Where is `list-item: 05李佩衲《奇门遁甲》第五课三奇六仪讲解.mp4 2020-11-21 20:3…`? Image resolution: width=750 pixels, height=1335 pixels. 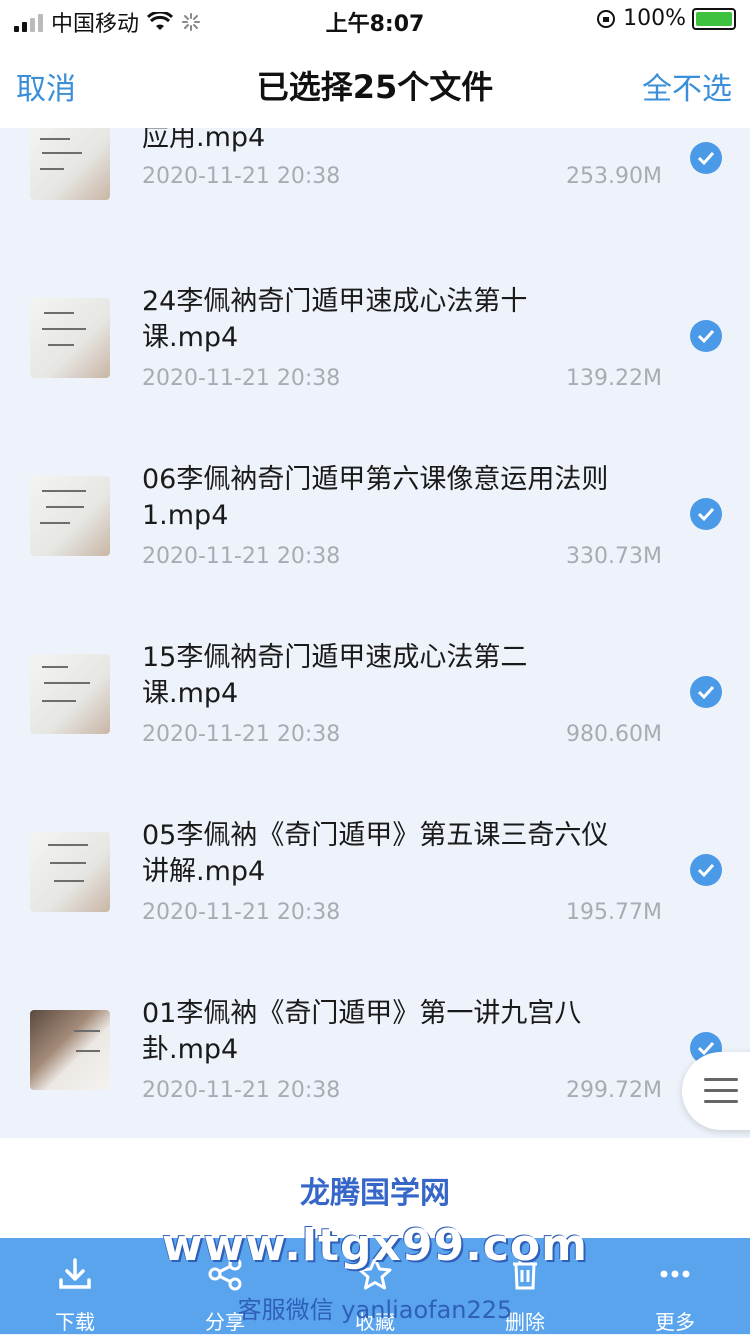
list-item: 05李佩衲《奇门遁甲》第五课三奇六仪讲解.mp4 2020-11-21 20:3… is located at coordinates (375, 891).